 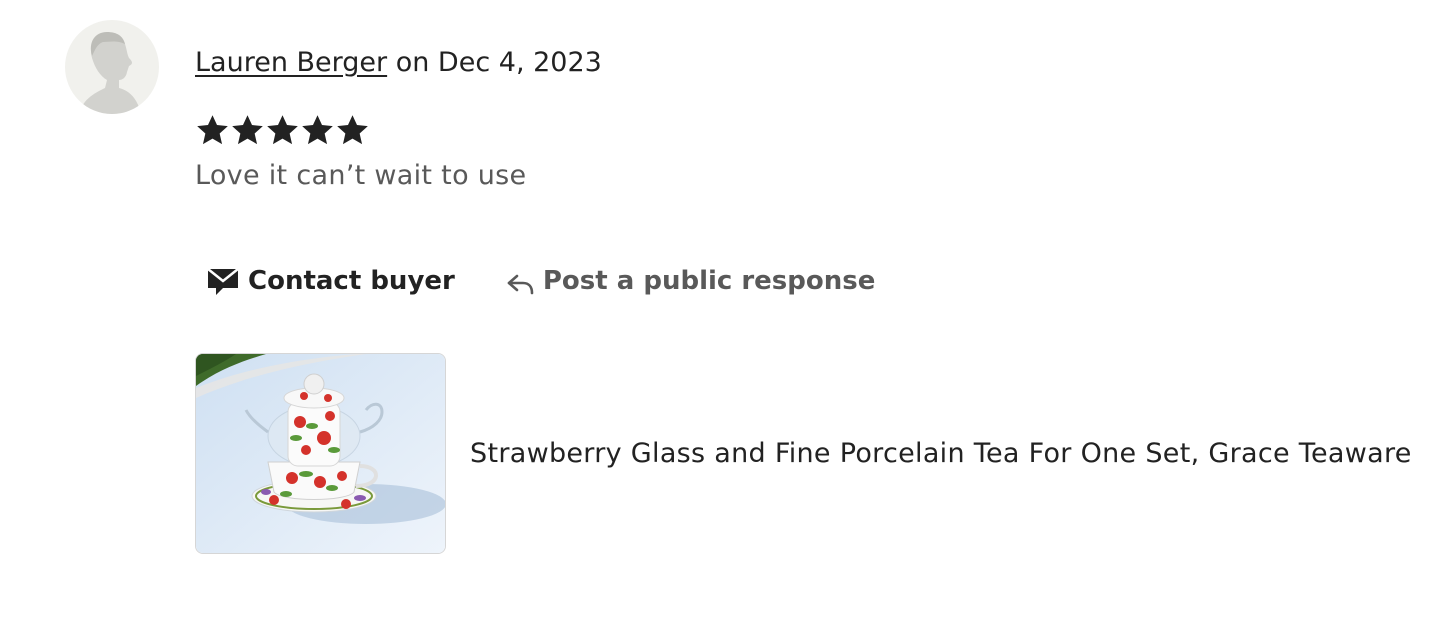 I want to click on star-rating, so click(x=282, y=130).